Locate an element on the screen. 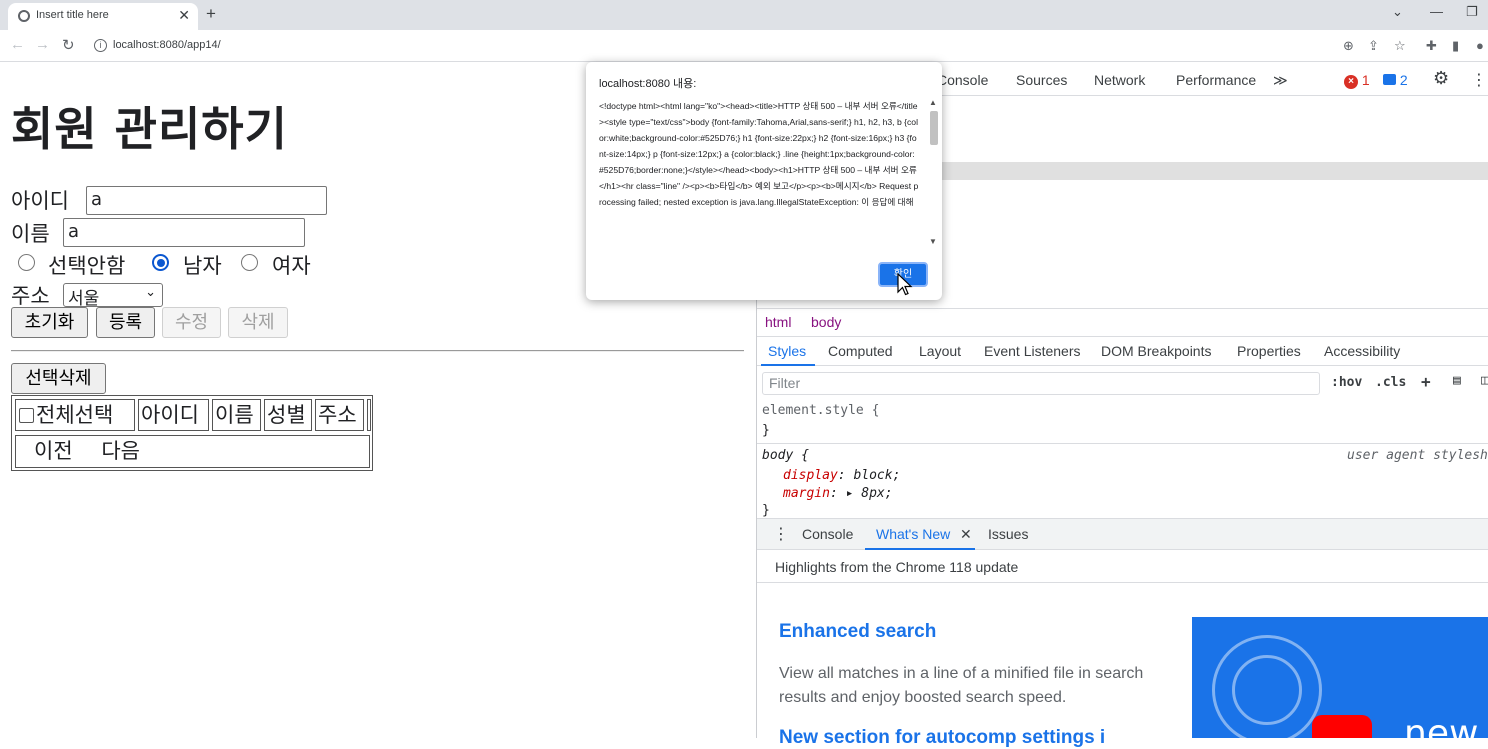 The image size is (1488, 749). header-name: 이름 is located at coordinates (236, 415).